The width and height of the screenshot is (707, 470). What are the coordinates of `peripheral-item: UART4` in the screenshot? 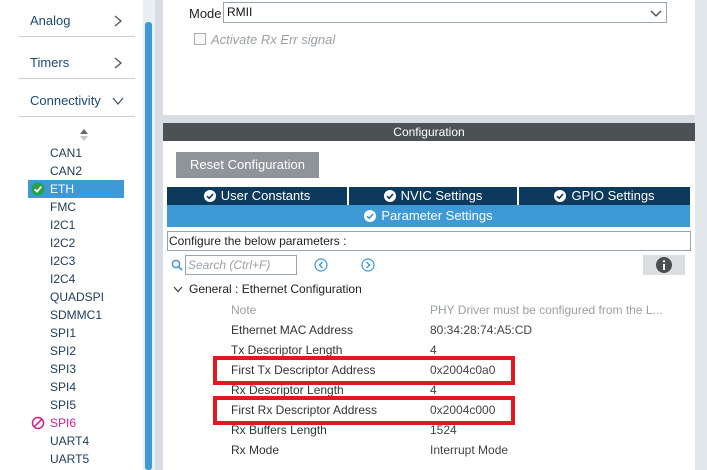 It's located at (78, 441).